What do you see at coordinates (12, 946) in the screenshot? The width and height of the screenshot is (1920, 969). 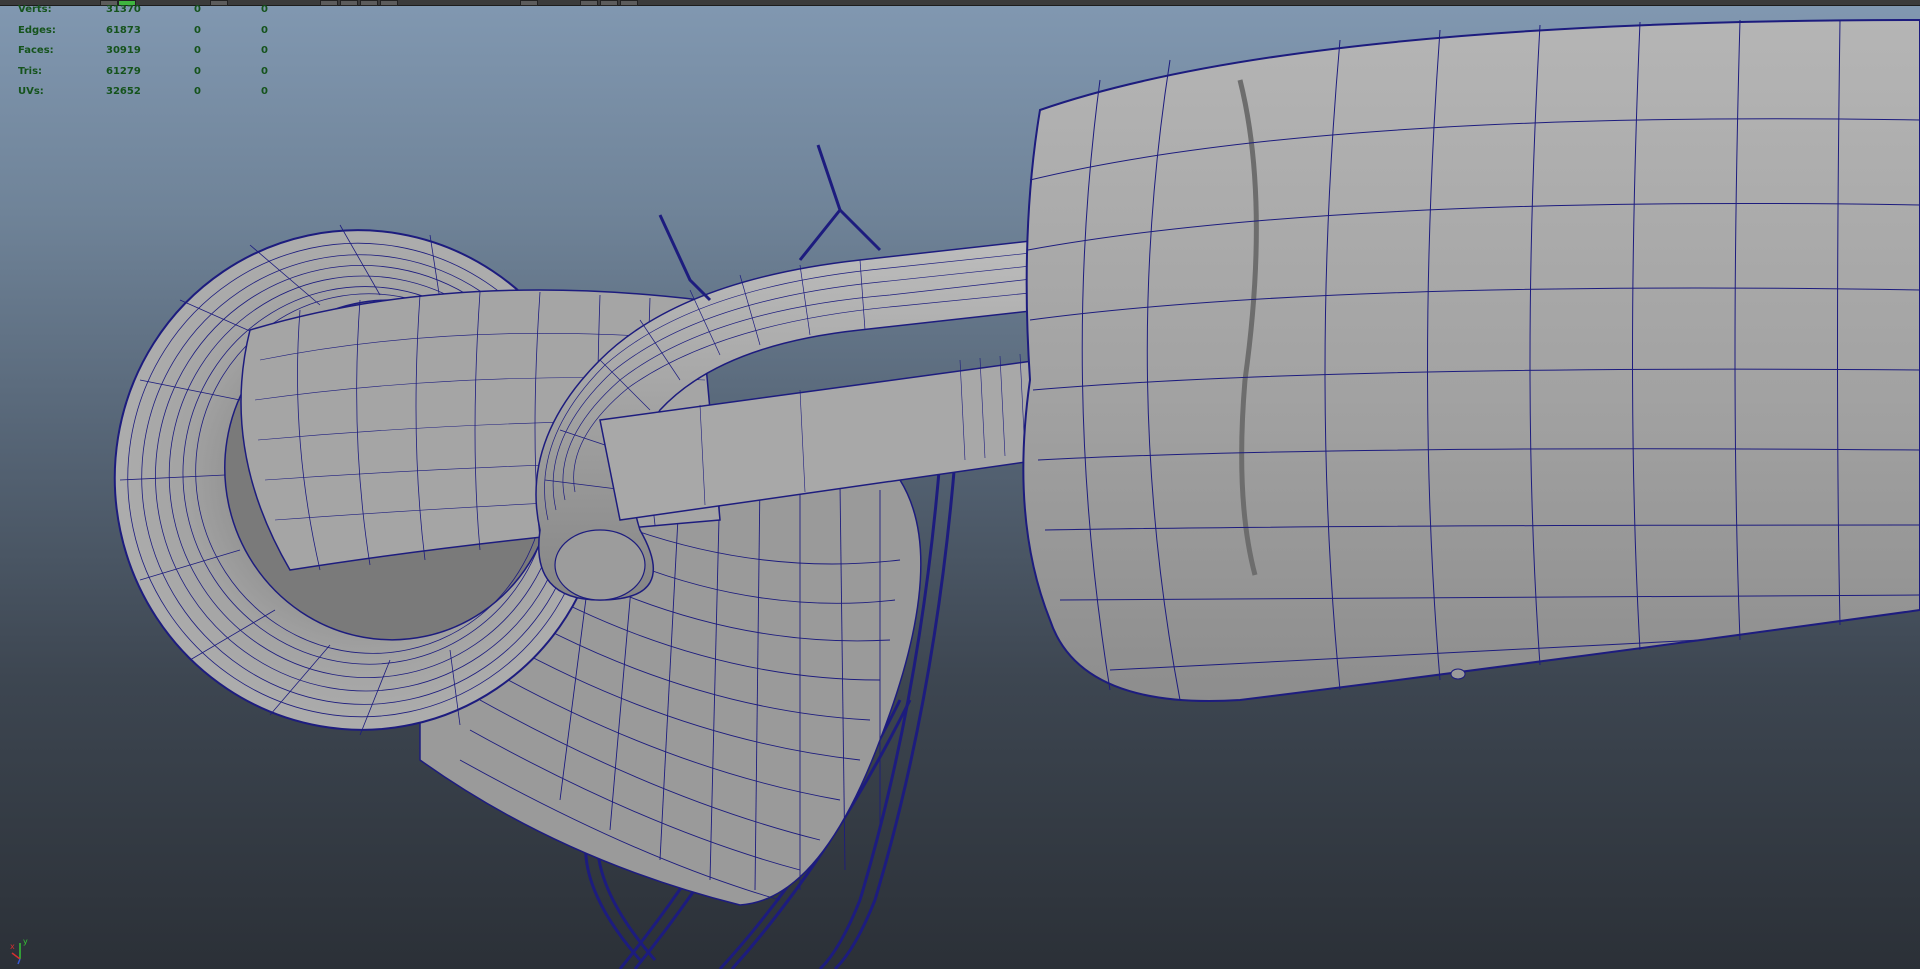 I see `axis-x-label: x` at bounding box center [12, 946].